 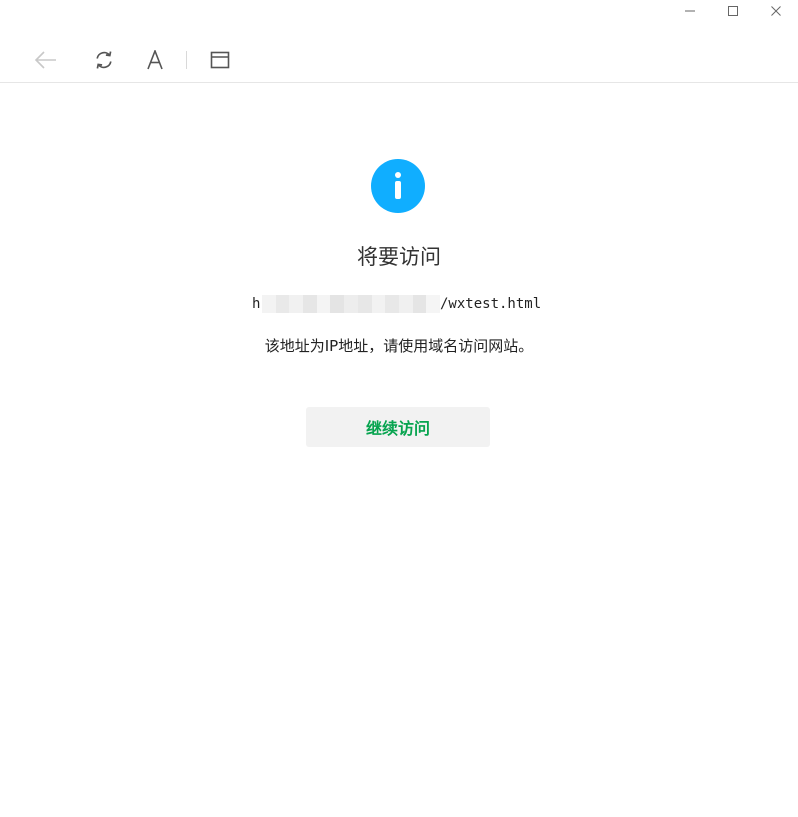 I want to click on warning-message: 该地址为IP地址，请使用域名访问网站。, so click(x=399, y=346).